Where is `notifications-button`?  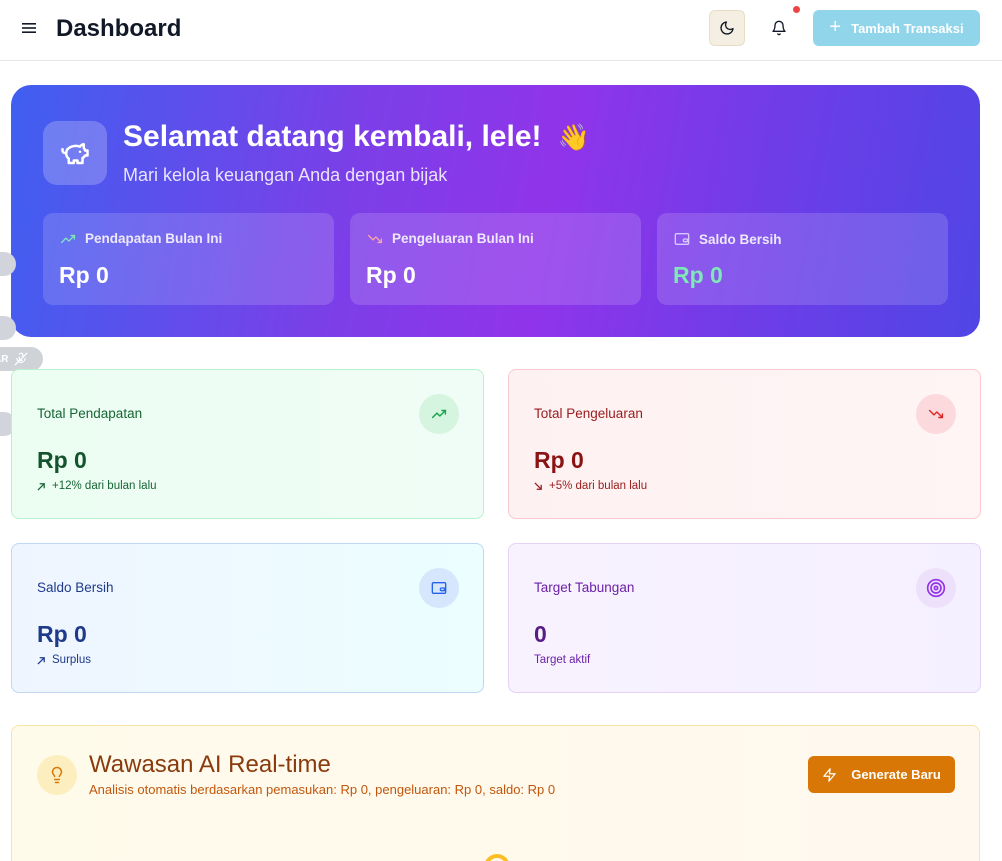 notifications-button is located at coordinates (779, 28).